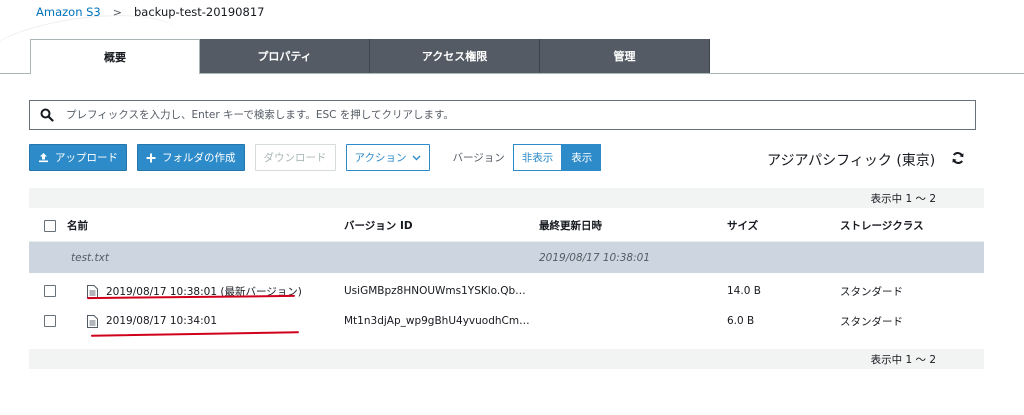 This screenshot has width=1024, height=415. Describe the element at coordinates (582, 157) in the screenshot. I see `version-show-button: 表示` at that location.